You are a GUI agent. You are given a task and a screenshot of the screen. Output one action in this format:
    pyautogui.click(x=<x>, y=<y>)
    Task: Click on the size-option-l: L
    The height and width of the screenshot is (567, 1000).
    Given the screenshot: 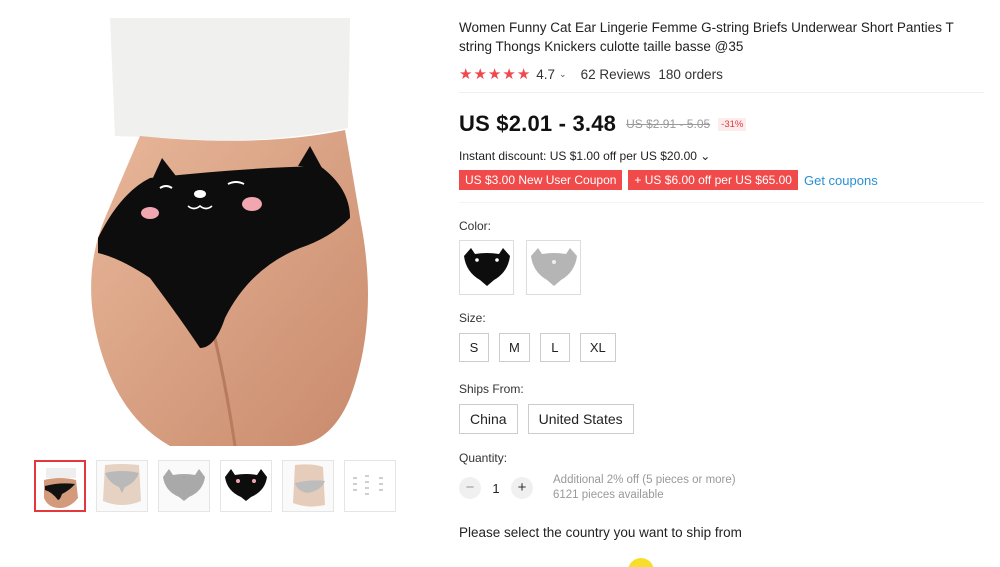 What is the action you would take?
    pyautogui.click(x=554, y=347)
    